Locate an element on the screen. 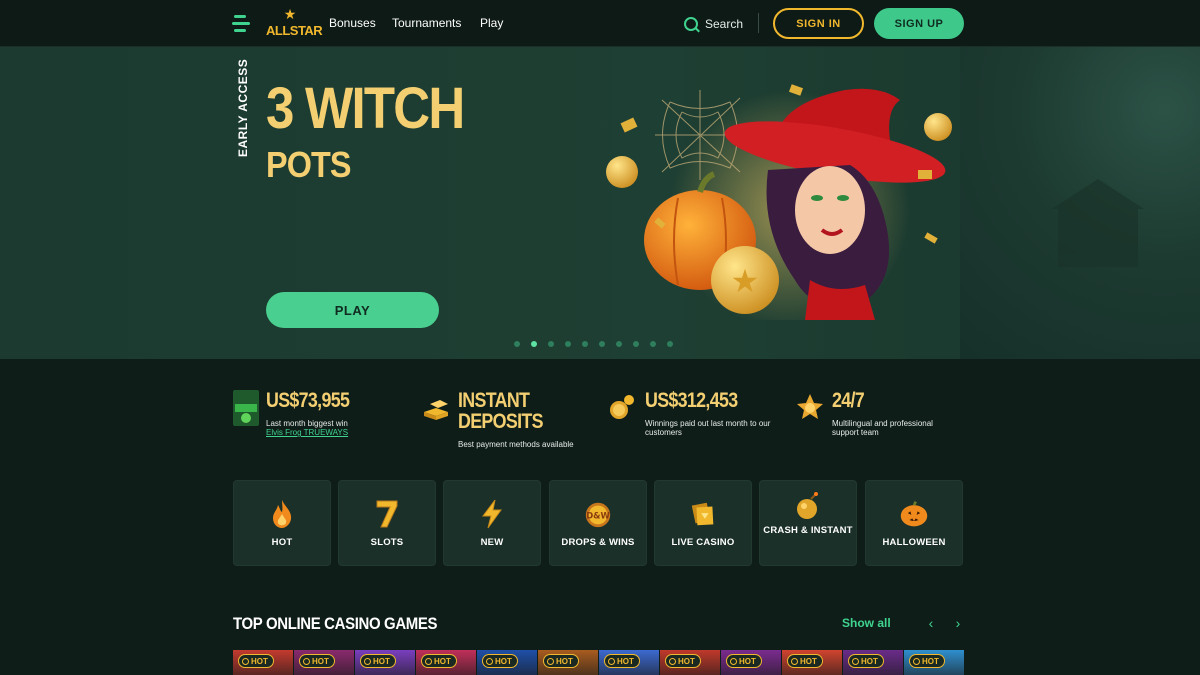 The width and height of the screenshot is (1200, 675). search-icon is located at coordinates (691, 24).